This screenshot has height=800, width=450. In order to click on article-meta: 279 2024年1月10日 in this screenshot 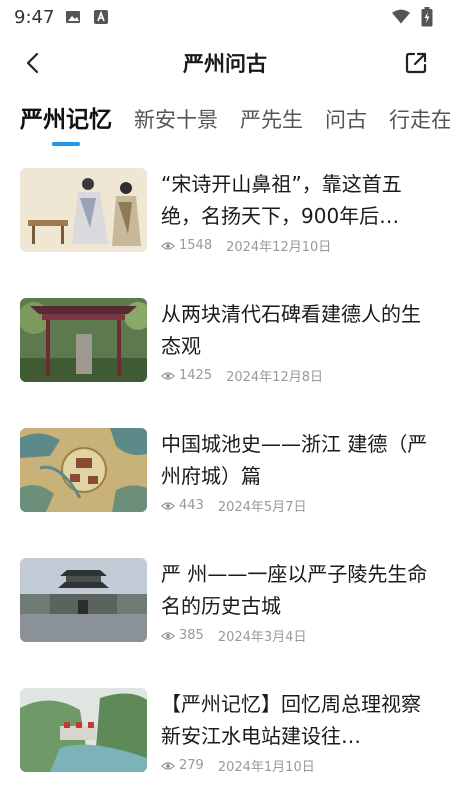, I will do `click(295, 765)`.